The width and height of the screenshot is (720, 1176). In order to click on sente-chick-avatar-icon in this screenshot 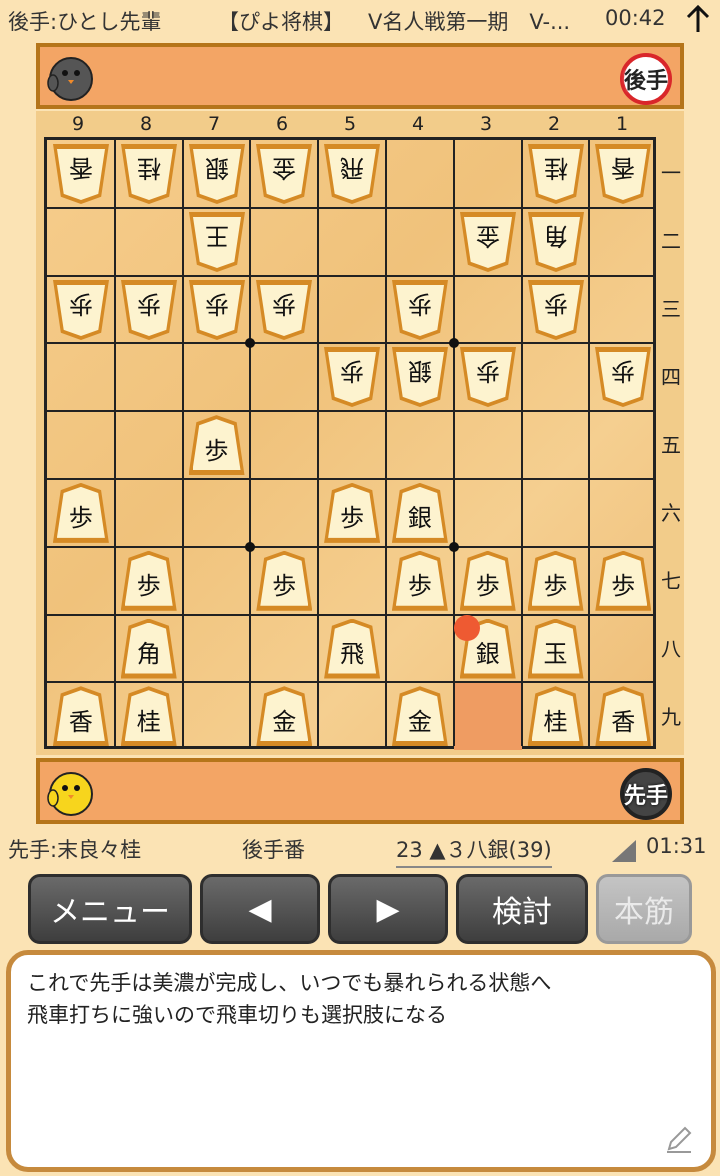, I will do `click(70, 794)`.